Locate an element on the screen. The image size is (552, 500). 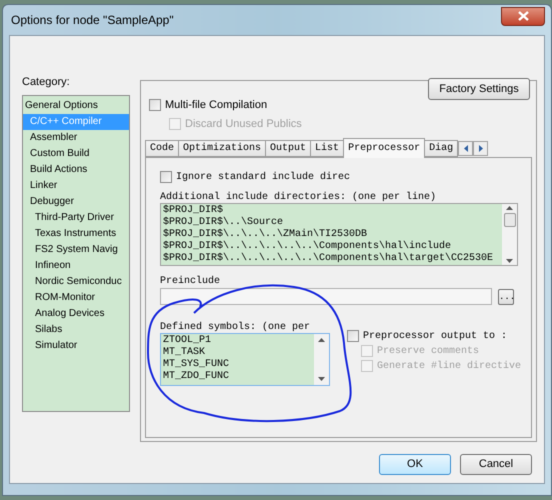
tab: Preprocessor is located at coordinates (384, 148).